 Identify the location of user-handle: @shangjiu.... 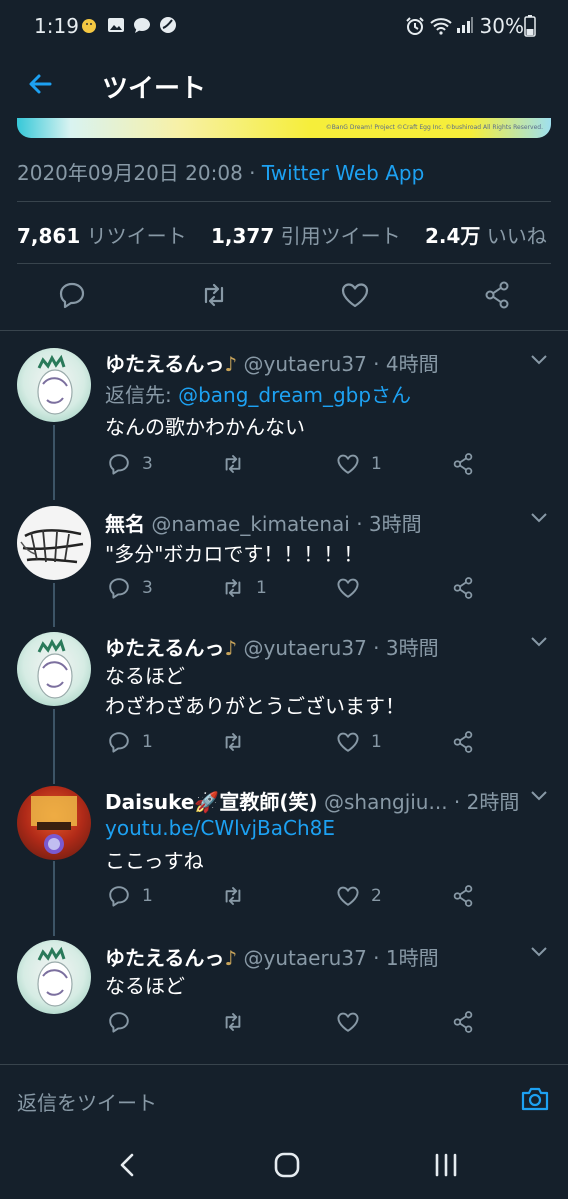
(386, 802).